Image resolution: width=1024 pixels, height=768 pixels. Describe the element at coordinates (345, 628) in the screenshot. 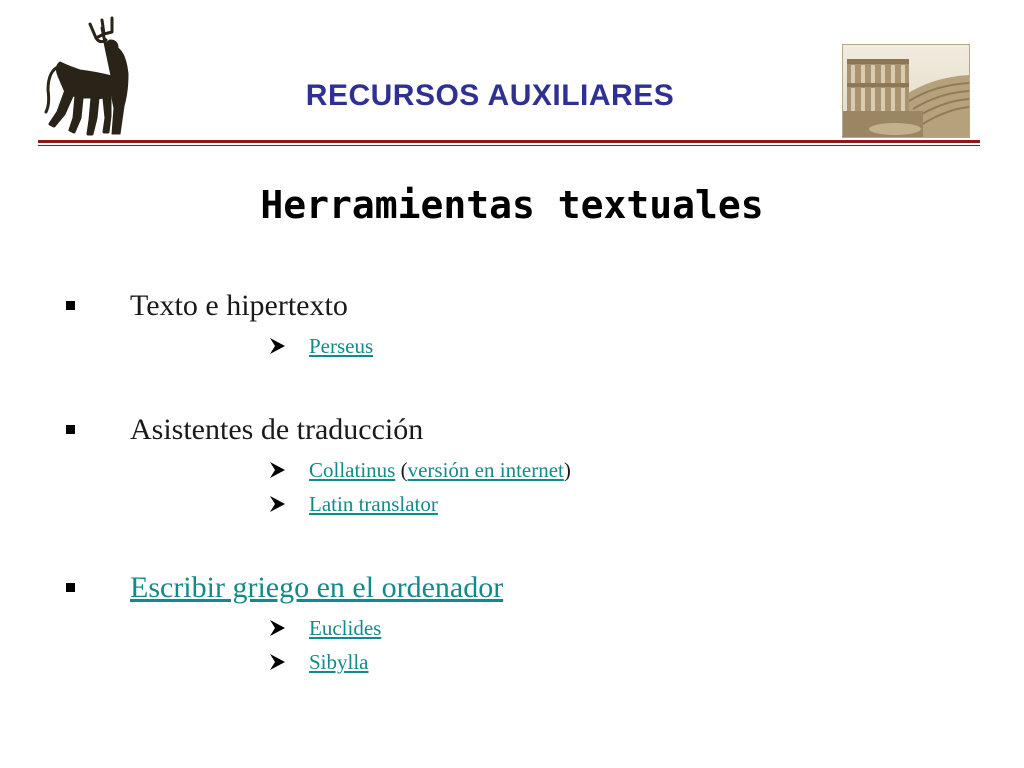

I see `euclides-link: Euclides` at that location.